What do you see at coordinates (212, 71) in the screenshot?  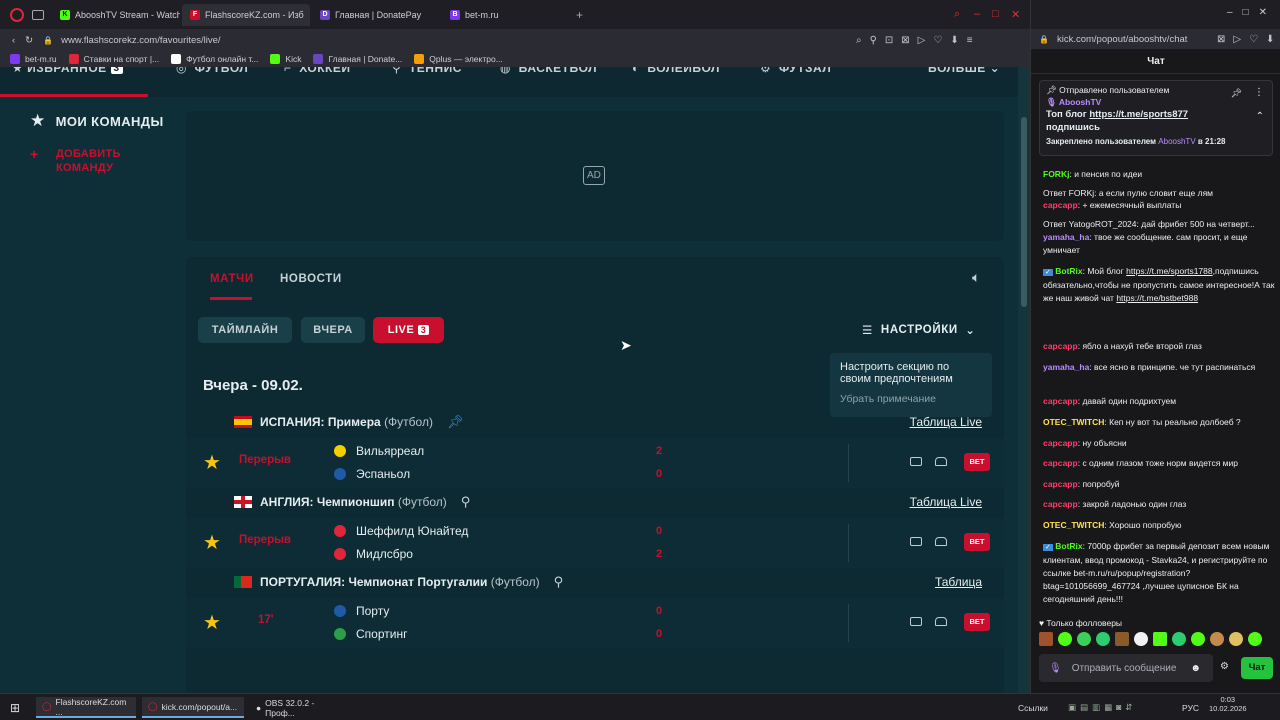 I see `nav-football: ◎ ФУТБОЛ` at bounding box center [212, 71].